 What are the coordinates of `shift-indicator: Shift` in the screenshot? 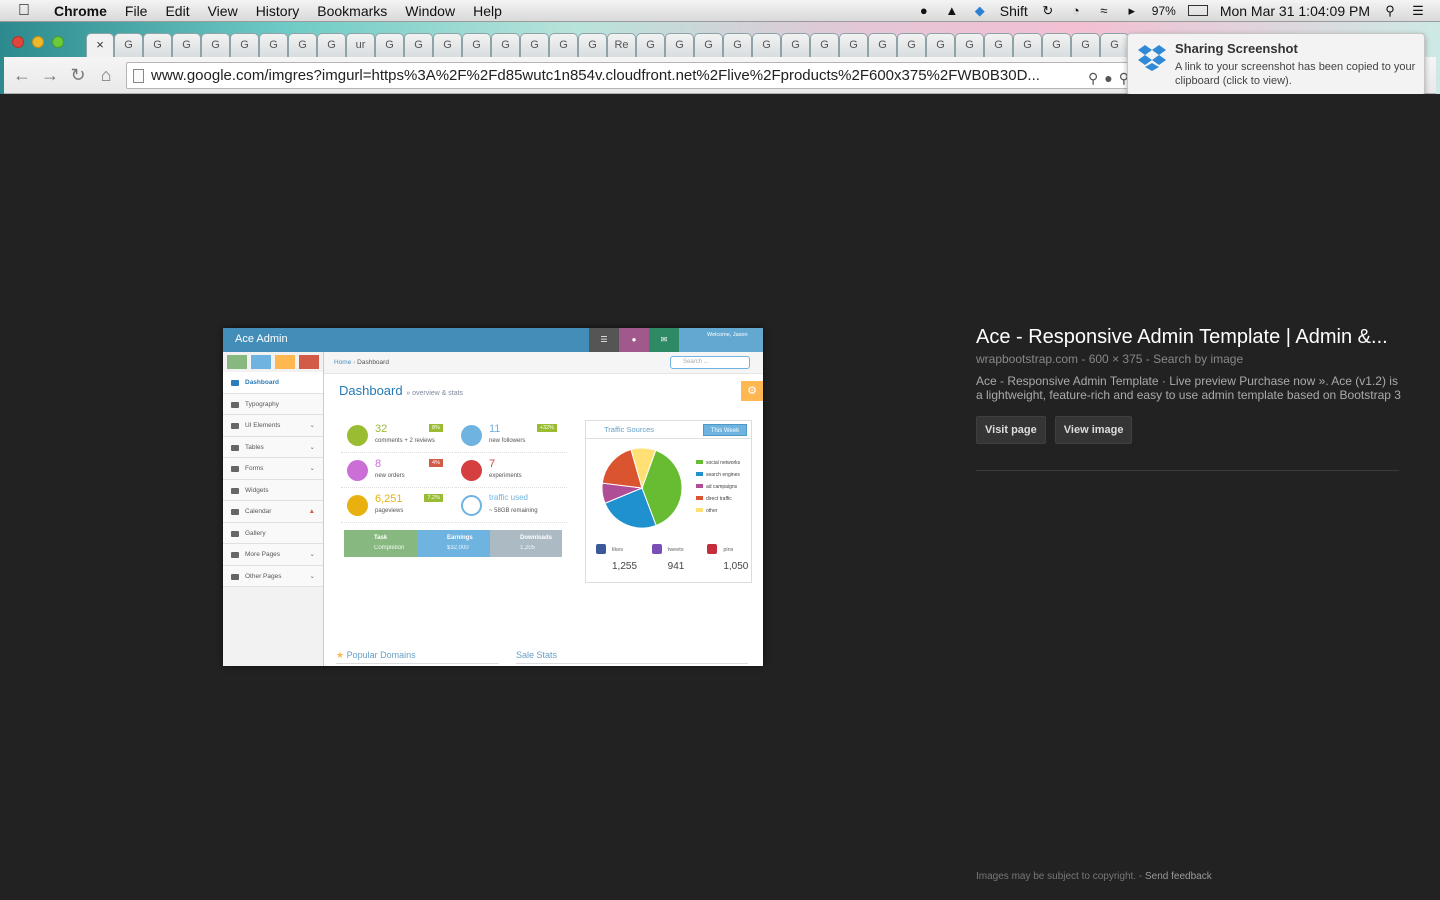 It's located at (1014, 11).